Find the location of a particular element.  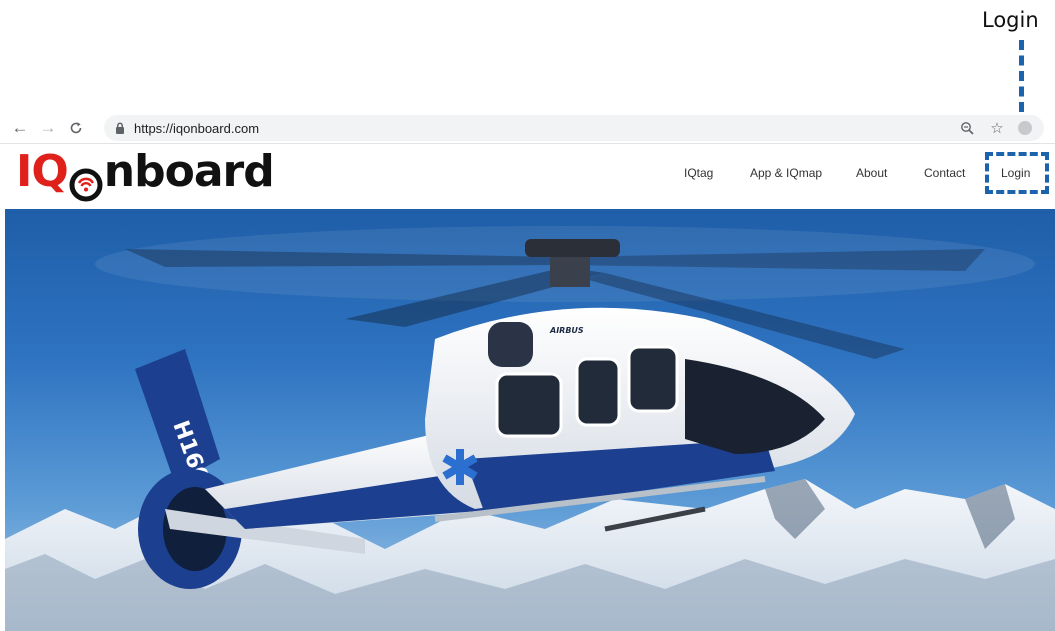

lock-icon is located at coordinates (121, 128).